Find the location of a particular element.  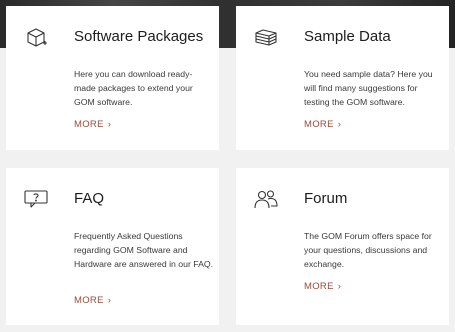

more-link-forum: MORE › is located at coordinates (322, 287).